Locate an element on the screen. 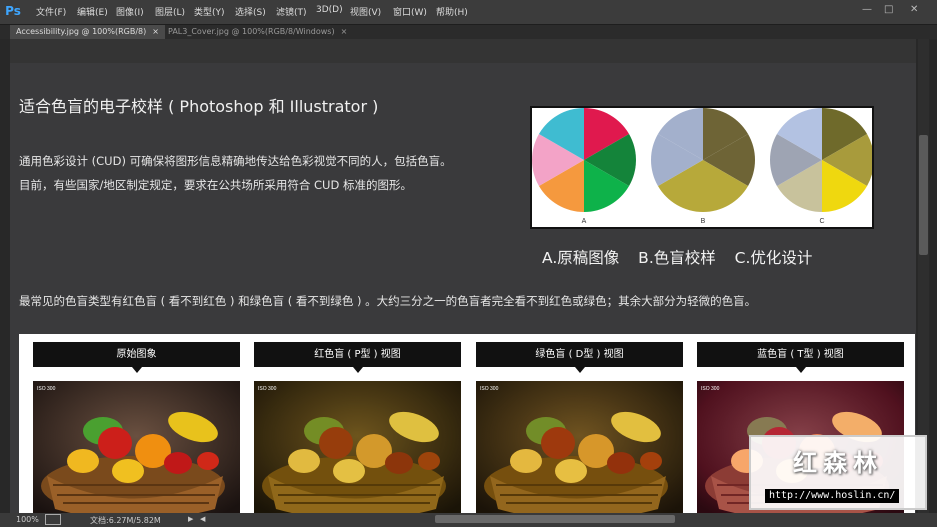 The height and width of the screenshot is (527, 937). minimize-icon: — is located at coordinates (867, 9).